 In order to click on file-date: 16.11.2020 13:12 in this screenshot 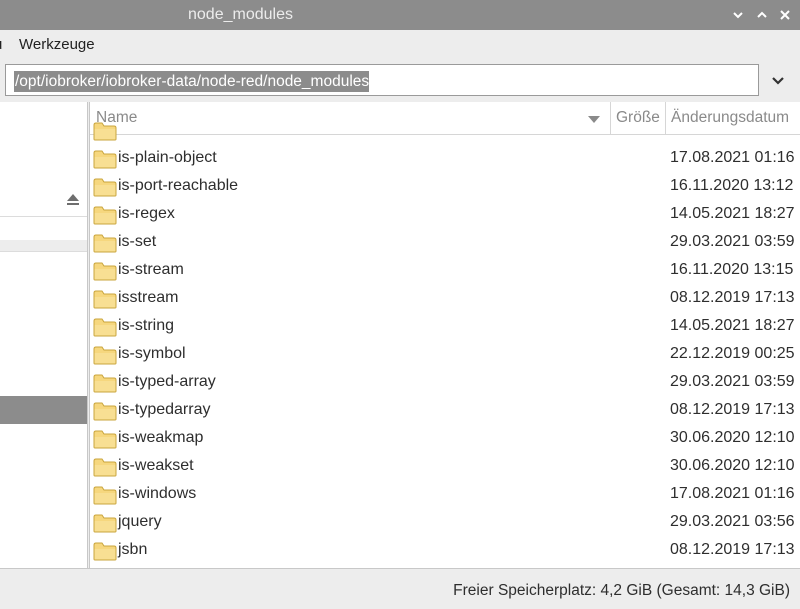, I will do `click(732, 185)`.